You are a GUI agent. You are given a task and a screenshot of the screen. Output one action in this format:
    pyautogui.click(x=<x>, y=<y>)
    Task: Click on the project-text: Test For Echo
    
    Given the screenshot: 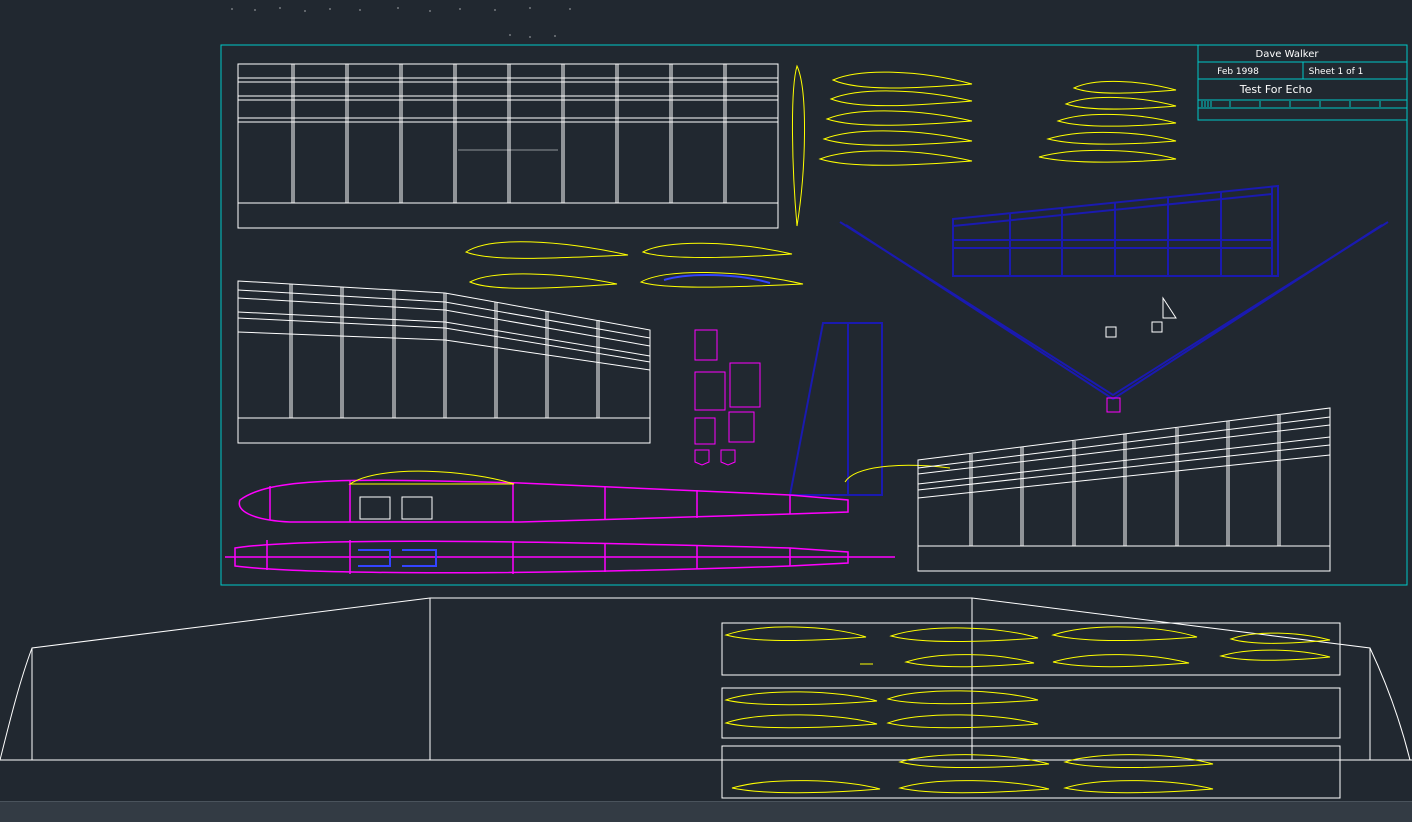 What is the action you would take?
    pyautogui.click(x=1276, y=89)
    